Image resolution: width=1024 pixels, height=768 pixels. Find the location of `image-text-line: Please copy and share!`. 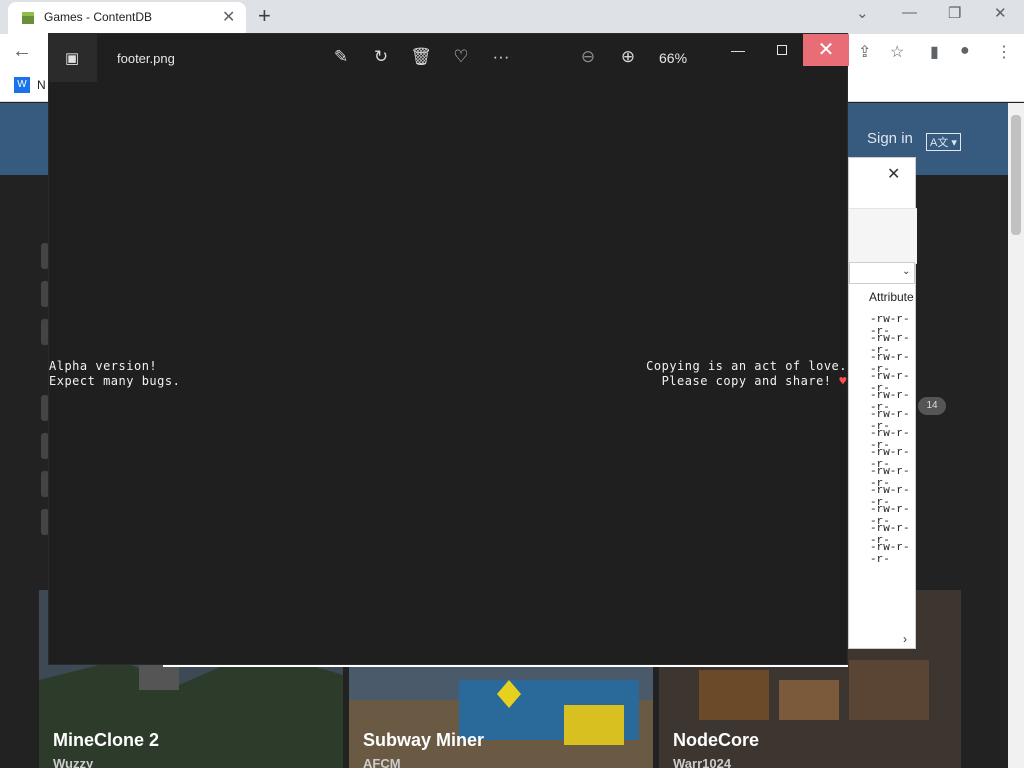

image-text-line: Please copy and share! is located at coordinates (746, 381).